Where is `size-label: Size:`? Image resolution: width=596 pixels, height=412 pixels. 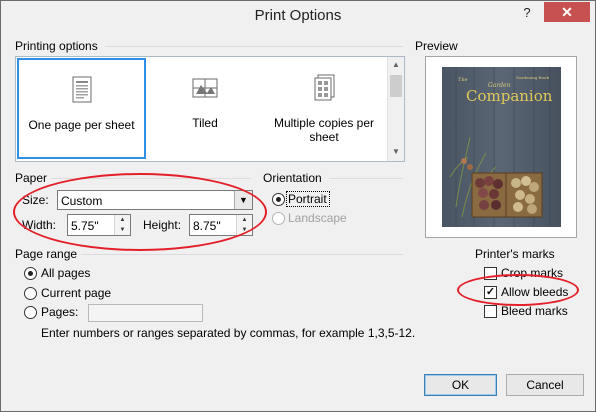 size-label: Size: is located at coordinates (35, 200).